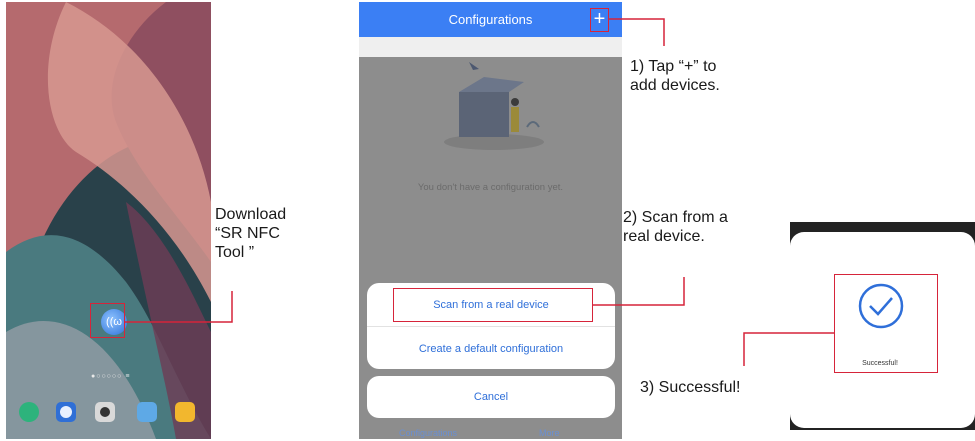 The width and height of the screenshot is (975, 441). What do you see at coordinates (675, 76) in the screenshot?
I see `step-1-instruction: 1) Tap “+” to add devices.` at bounding box center [675, 76].